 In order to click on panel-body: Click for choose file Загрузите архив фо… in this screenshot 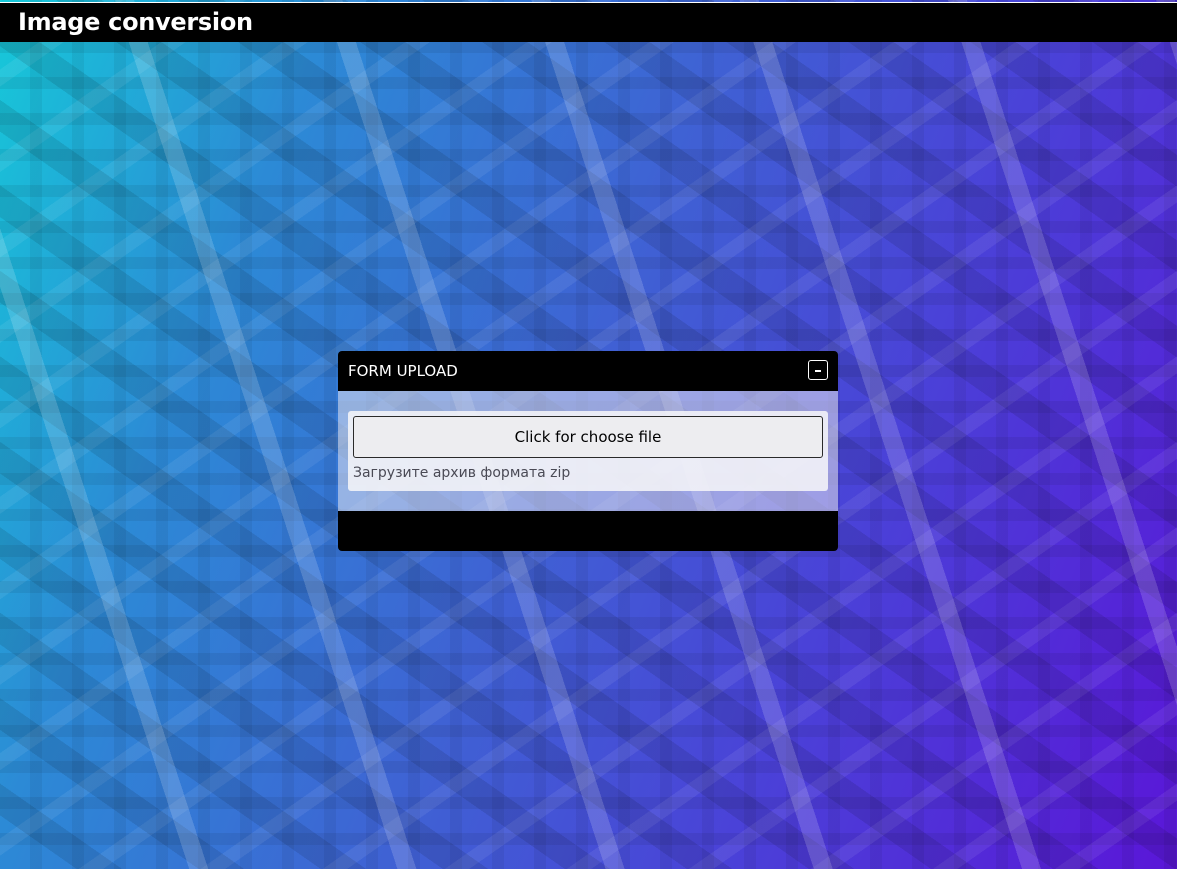, I will do `click(588, 451)`.